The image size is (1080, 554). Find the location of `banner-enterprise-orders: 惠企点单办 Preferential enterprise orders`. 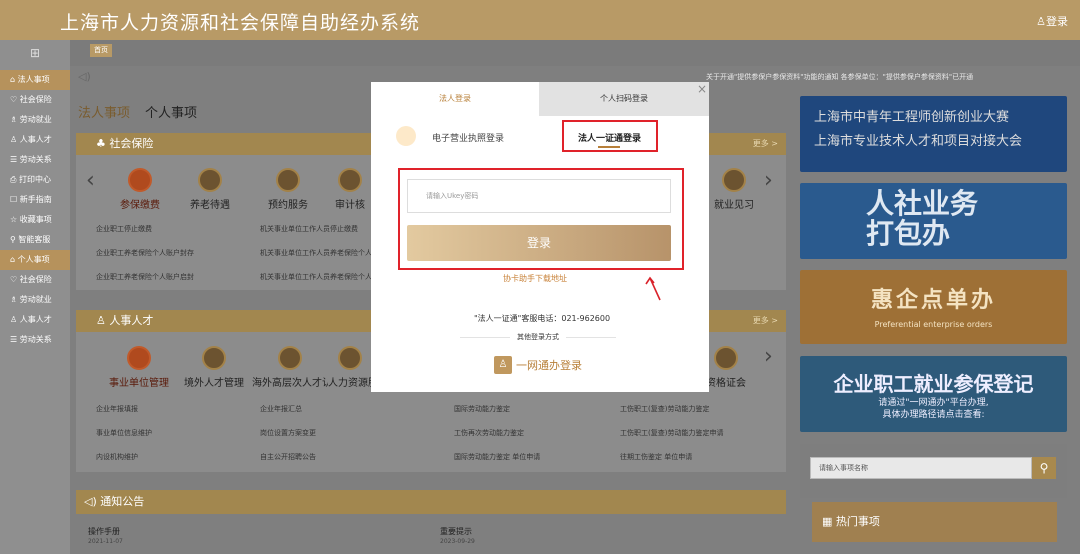

banner-enterprise-orders: 惠企点单办 Preferential enterprise orders is located at coordinates (933, 307).